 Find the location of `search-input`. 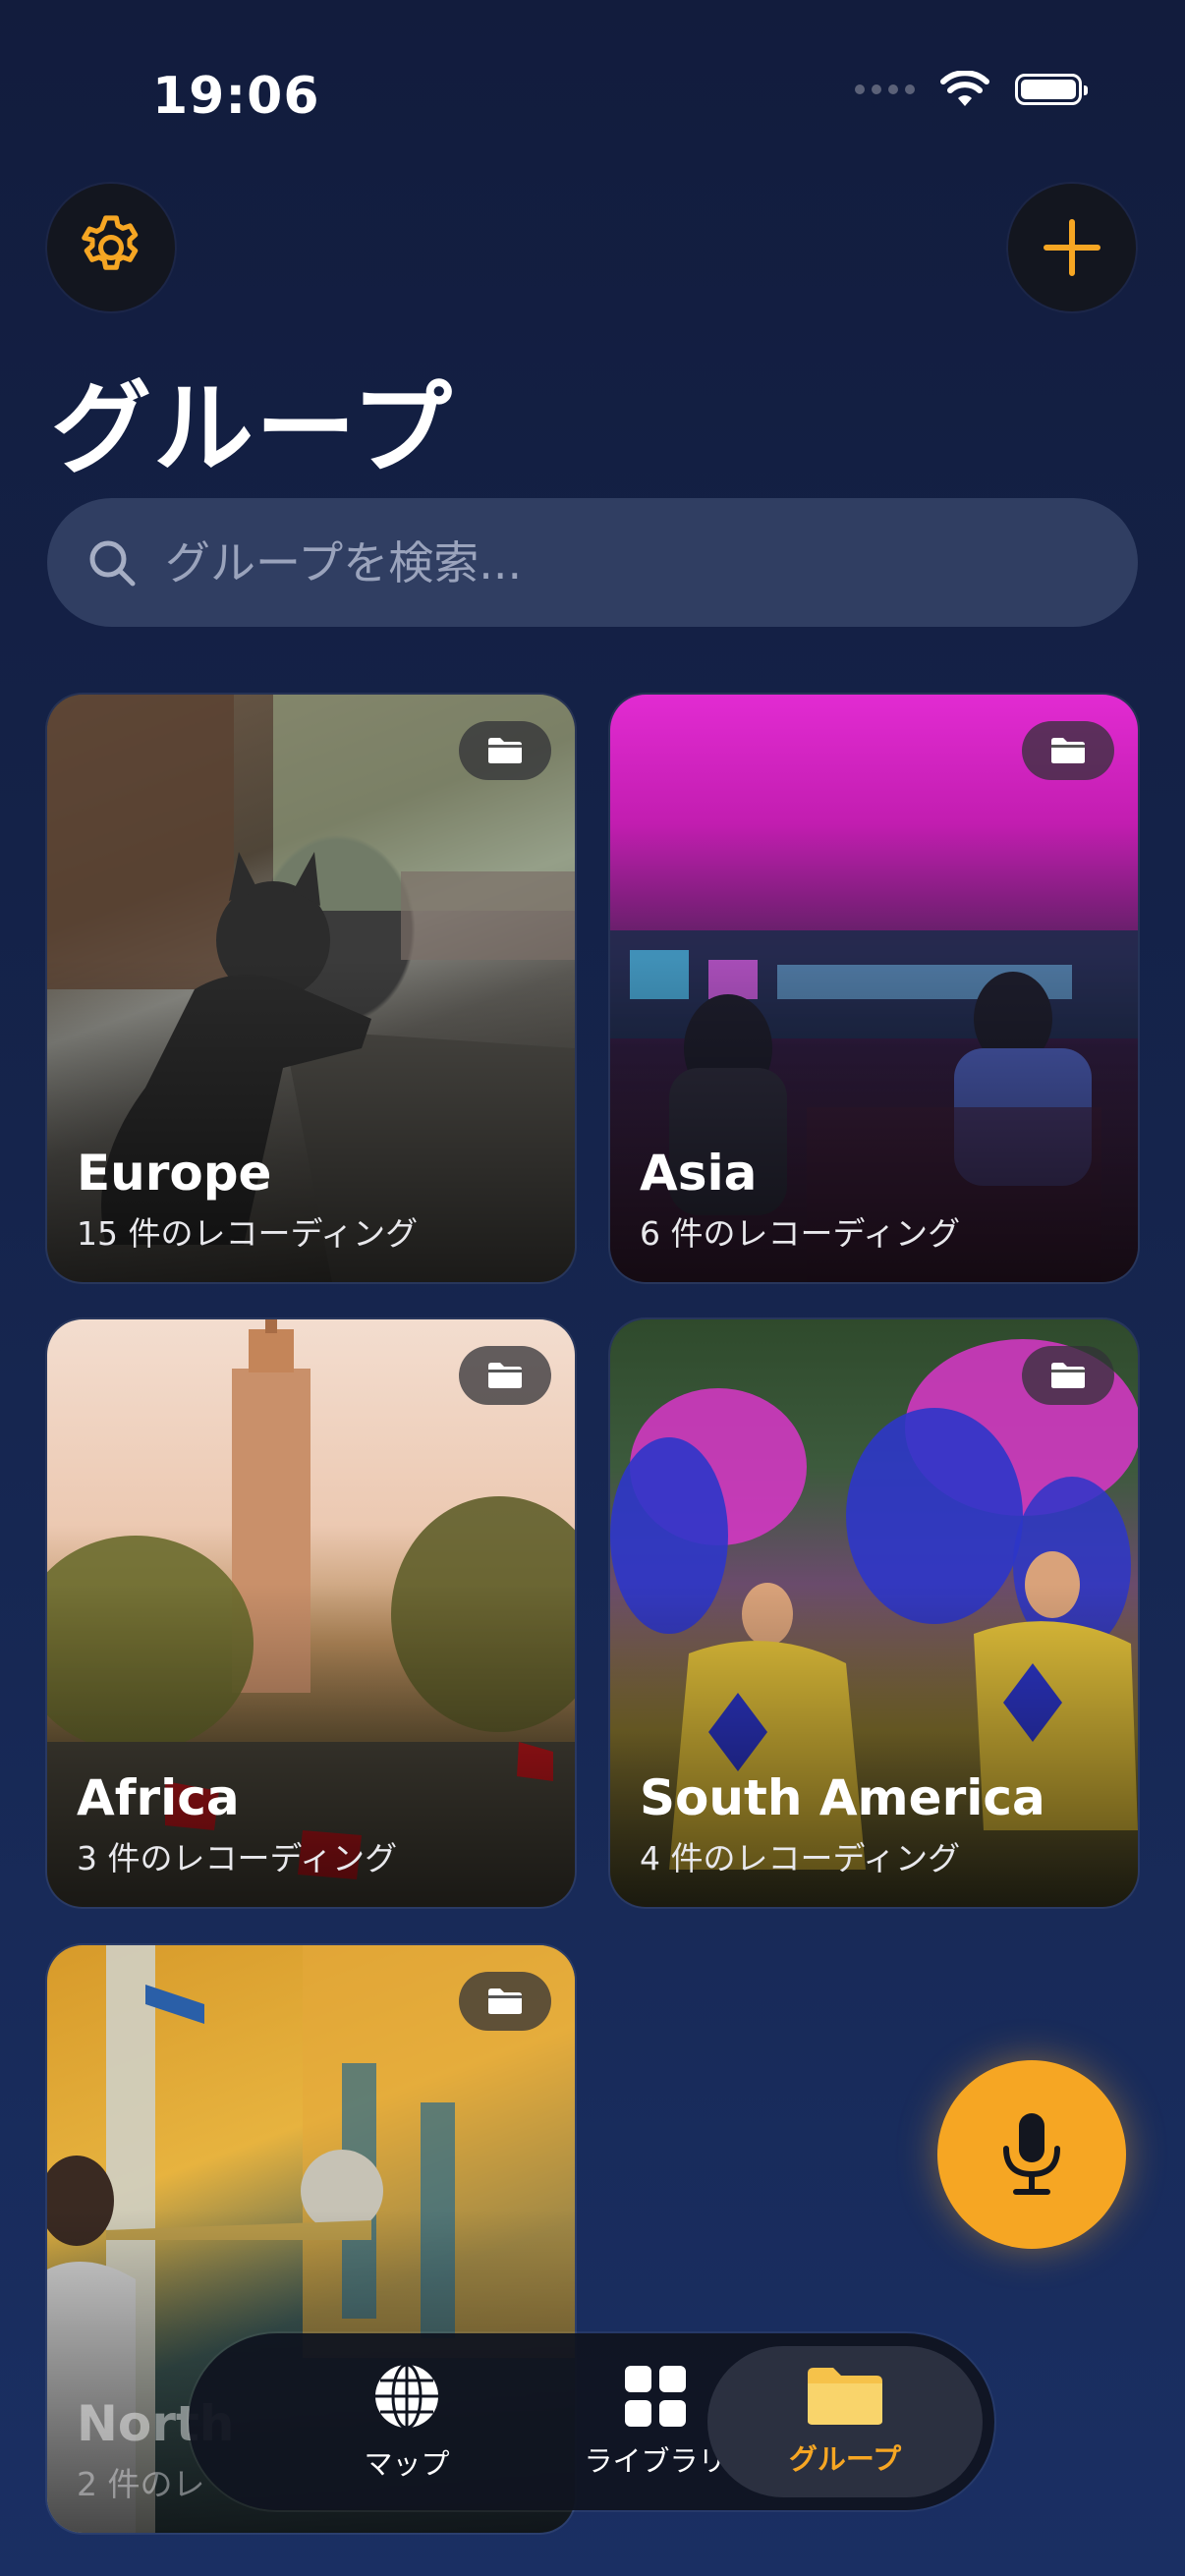

search-input is located at coordinates (607, 562).